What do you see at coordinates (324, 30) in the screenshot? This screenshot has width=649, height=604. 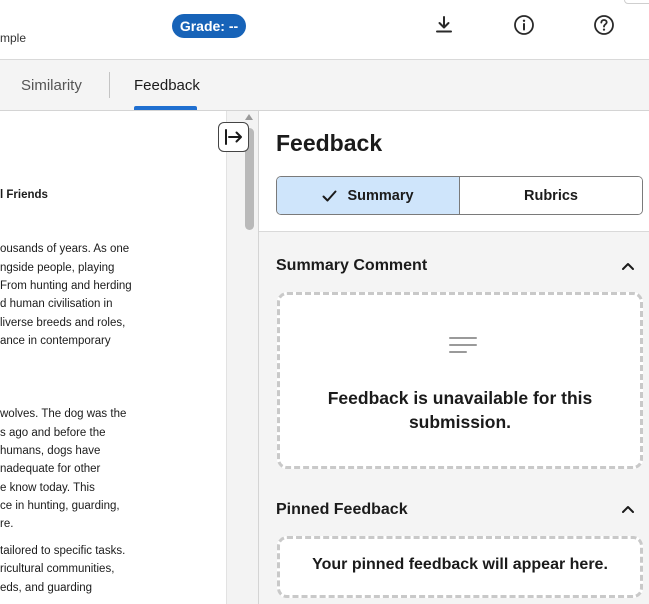 I see `top-bar: mple Grade: --` at bounding box center [324, 30].